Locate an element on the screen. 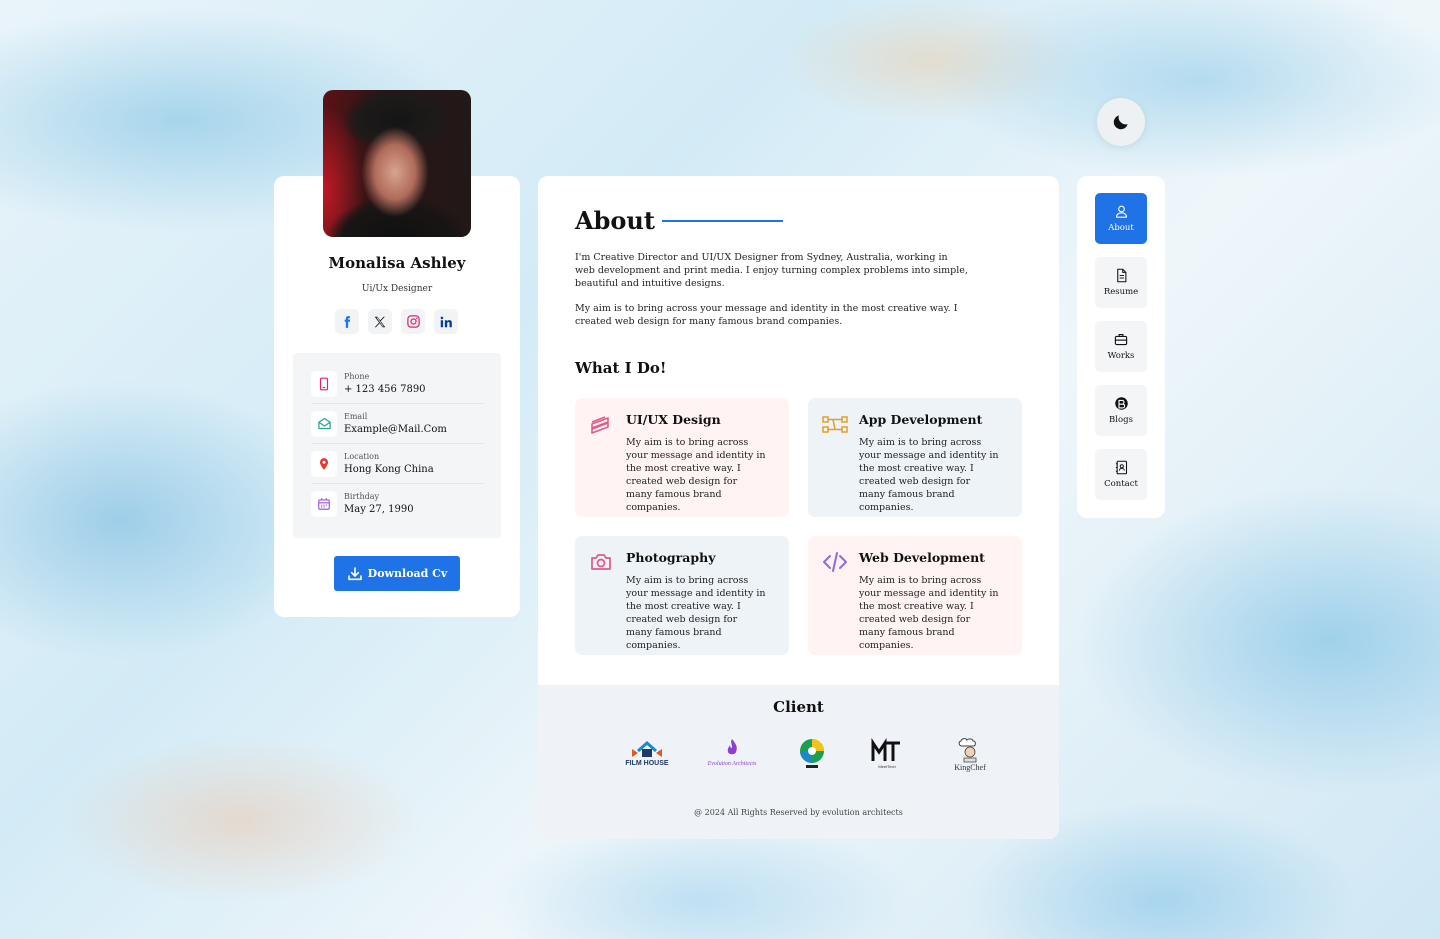 This screenshot has height=939, width=1440. location-icon is located at coordinates (324, 463).